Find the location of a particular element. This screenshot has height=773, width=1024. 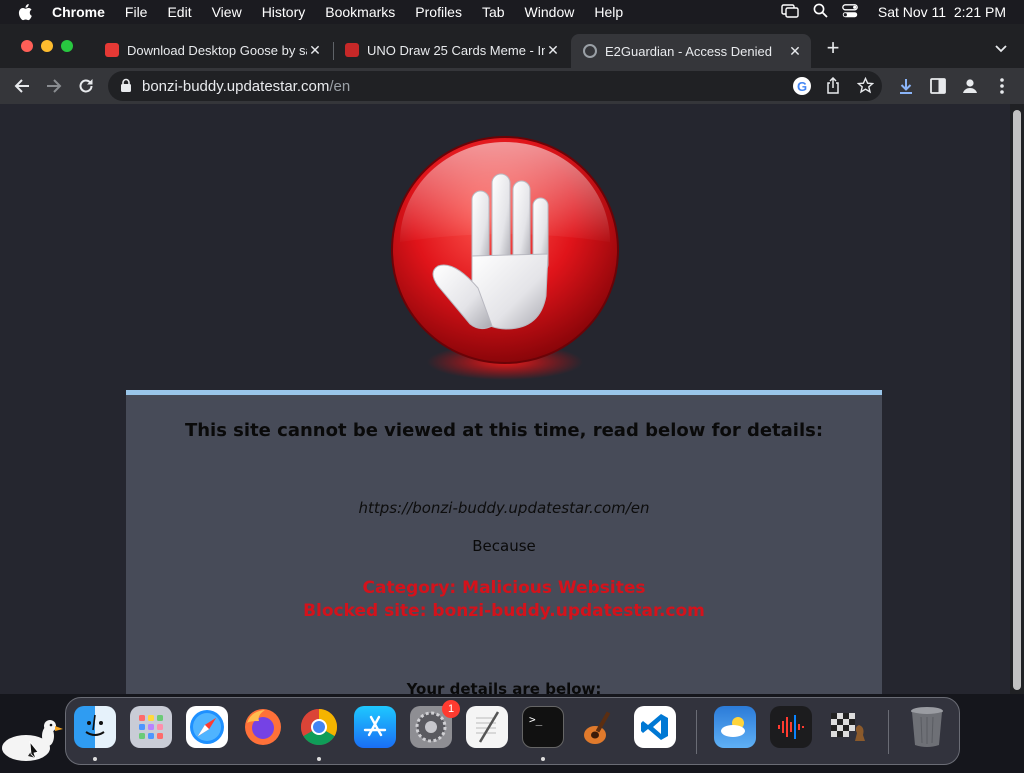

bookmark-star-icon is located at coordinates (865, 87).